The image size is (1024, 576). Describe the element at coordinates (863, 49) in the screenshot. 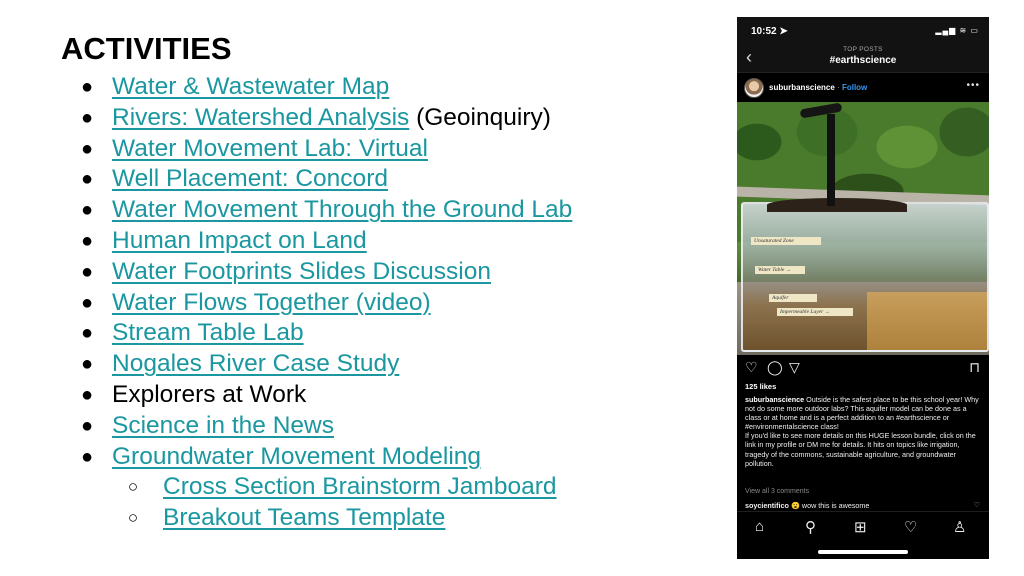

I see `nav-subtitle: TOP POSTS` at that location.